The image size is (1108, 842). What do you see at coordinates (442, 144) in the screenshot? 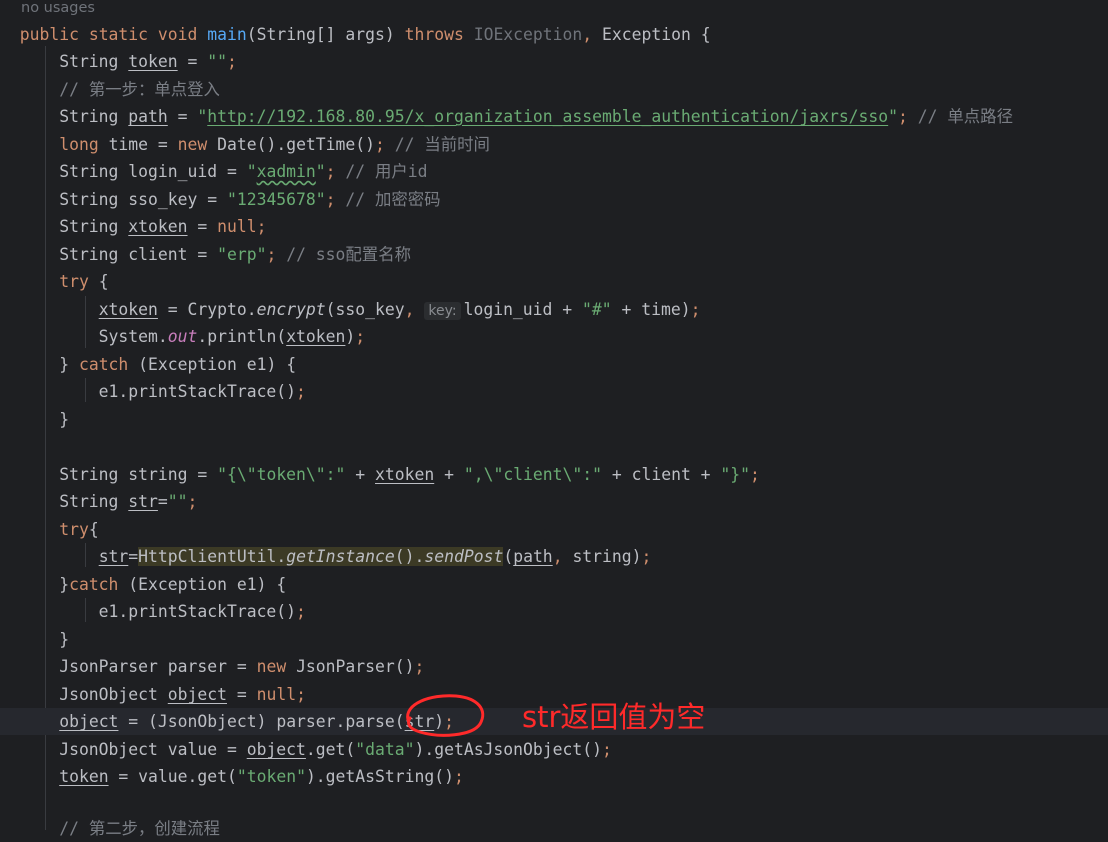
I see `code-comment: // 当前时间` at bounding box center [442, 144].